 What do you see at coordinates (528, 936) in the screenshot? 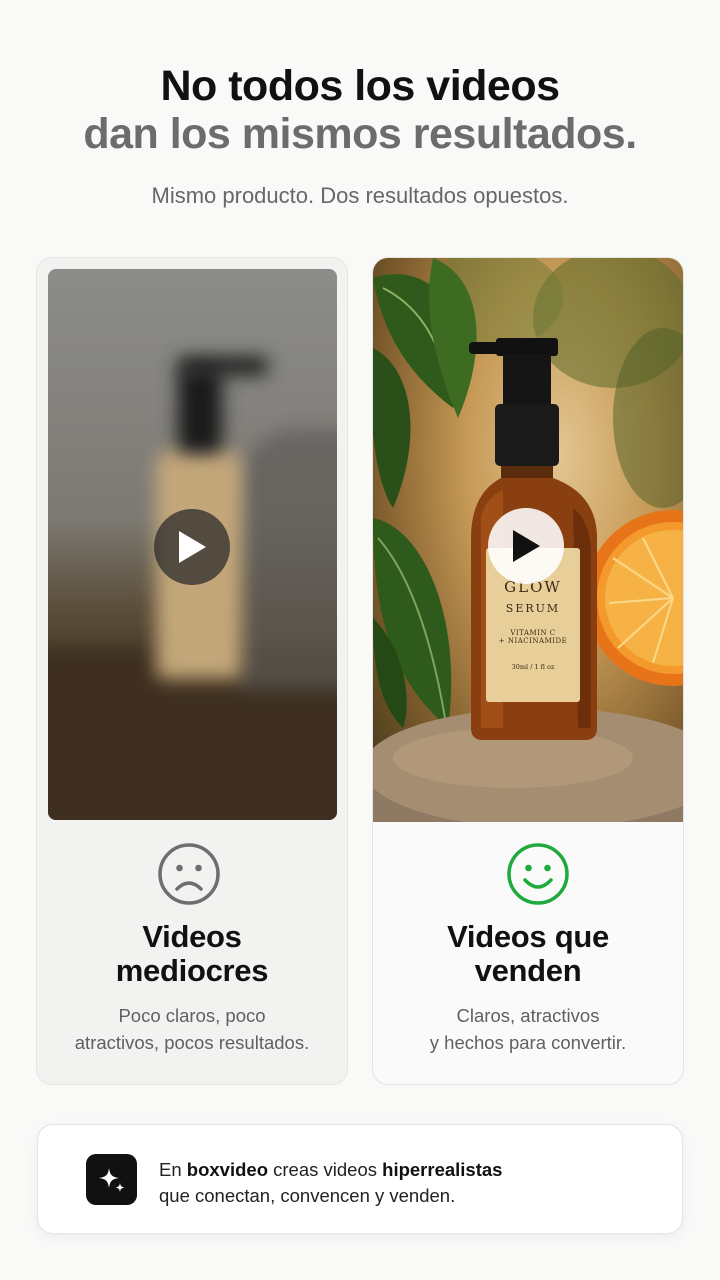
I see `card-title-line-1: Videos que` at bounding box center [528, 936].